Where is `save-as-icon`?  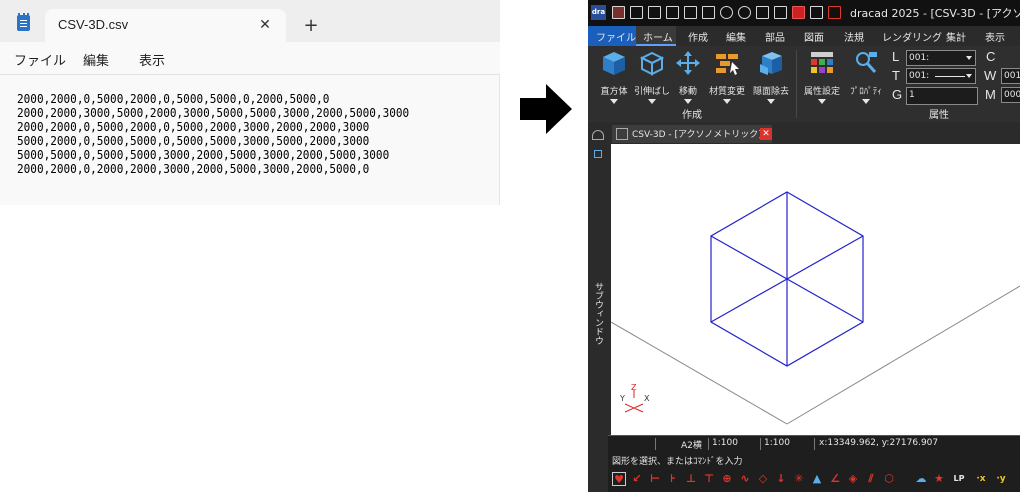
save-as-icon is located at coordinates (708, 12).